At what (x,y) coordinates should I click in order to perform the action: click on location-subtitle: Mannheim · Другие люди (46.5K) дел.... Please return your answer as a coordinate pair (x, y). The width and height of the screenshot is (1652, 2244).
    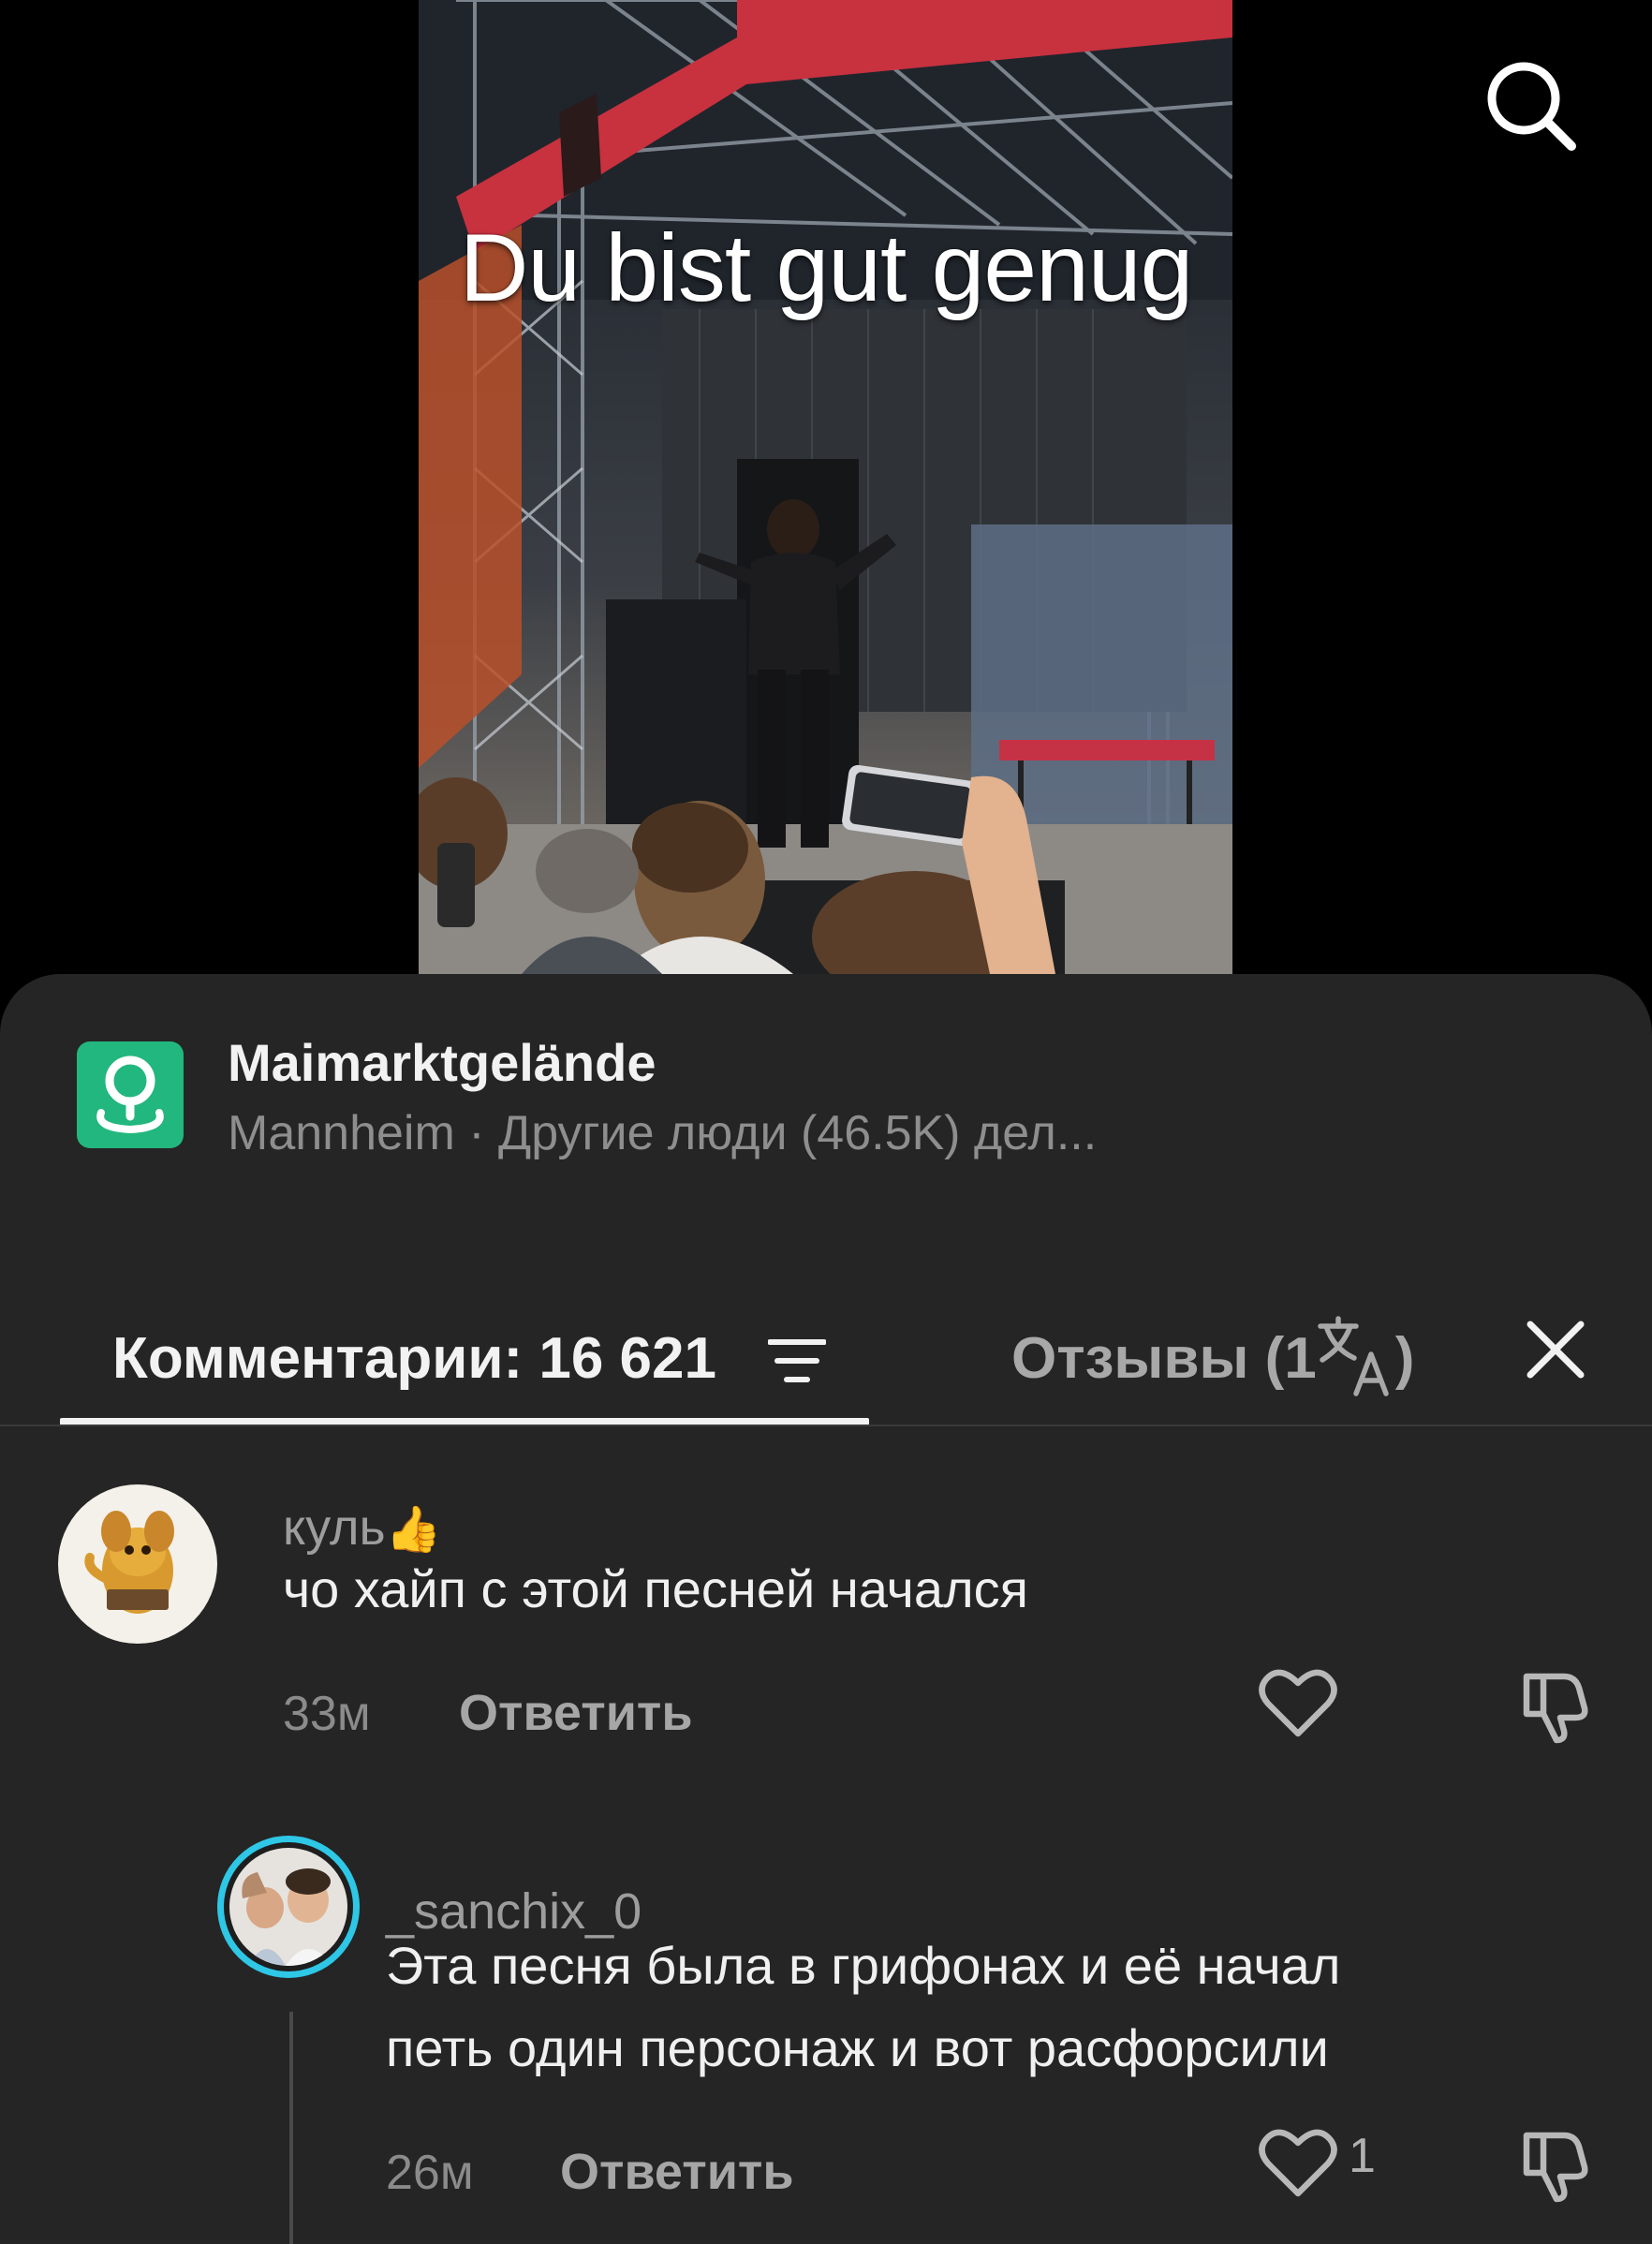
    Looking at the image, I should click on (663, 1133).